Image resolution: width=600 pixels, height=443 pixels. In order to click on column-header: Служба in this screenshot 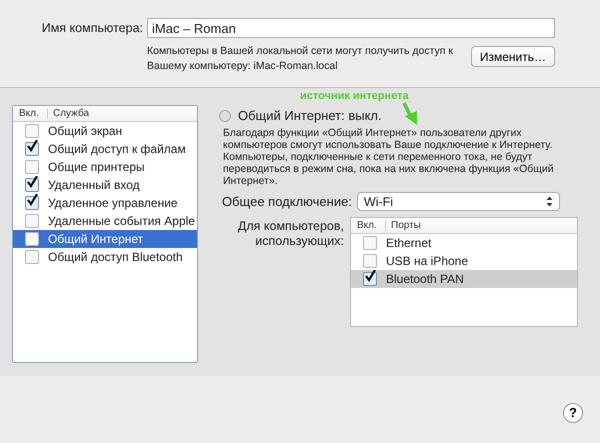, I will do `click(122, 113)`.